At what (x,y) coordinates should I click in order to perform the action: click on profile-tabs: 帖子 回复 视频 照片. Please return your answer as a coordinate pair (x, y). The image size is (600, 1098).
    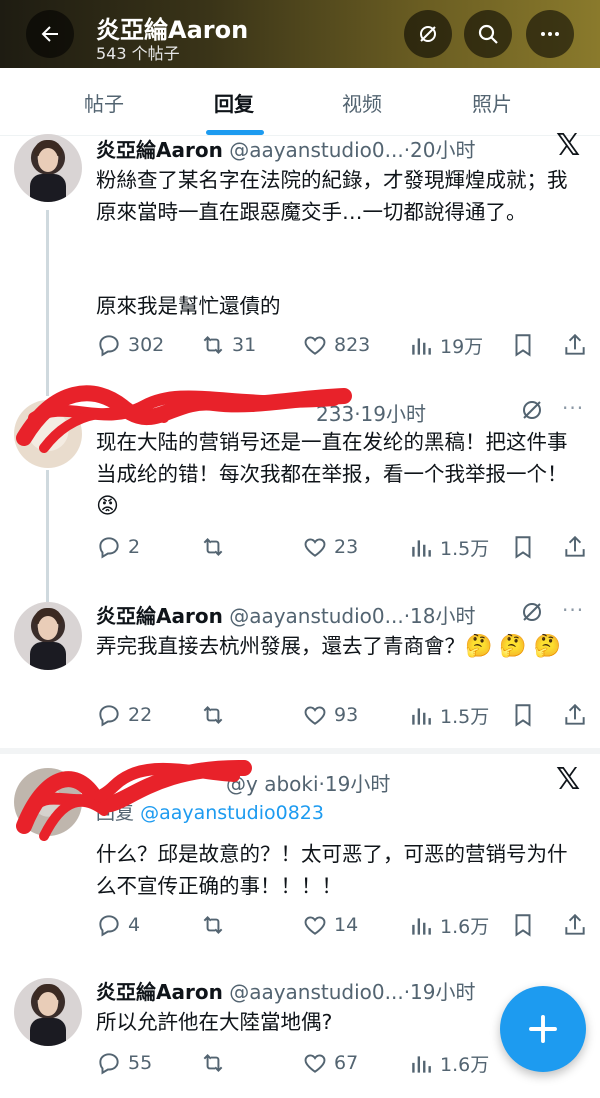
    Looking at the image, I should click on (300, 102).